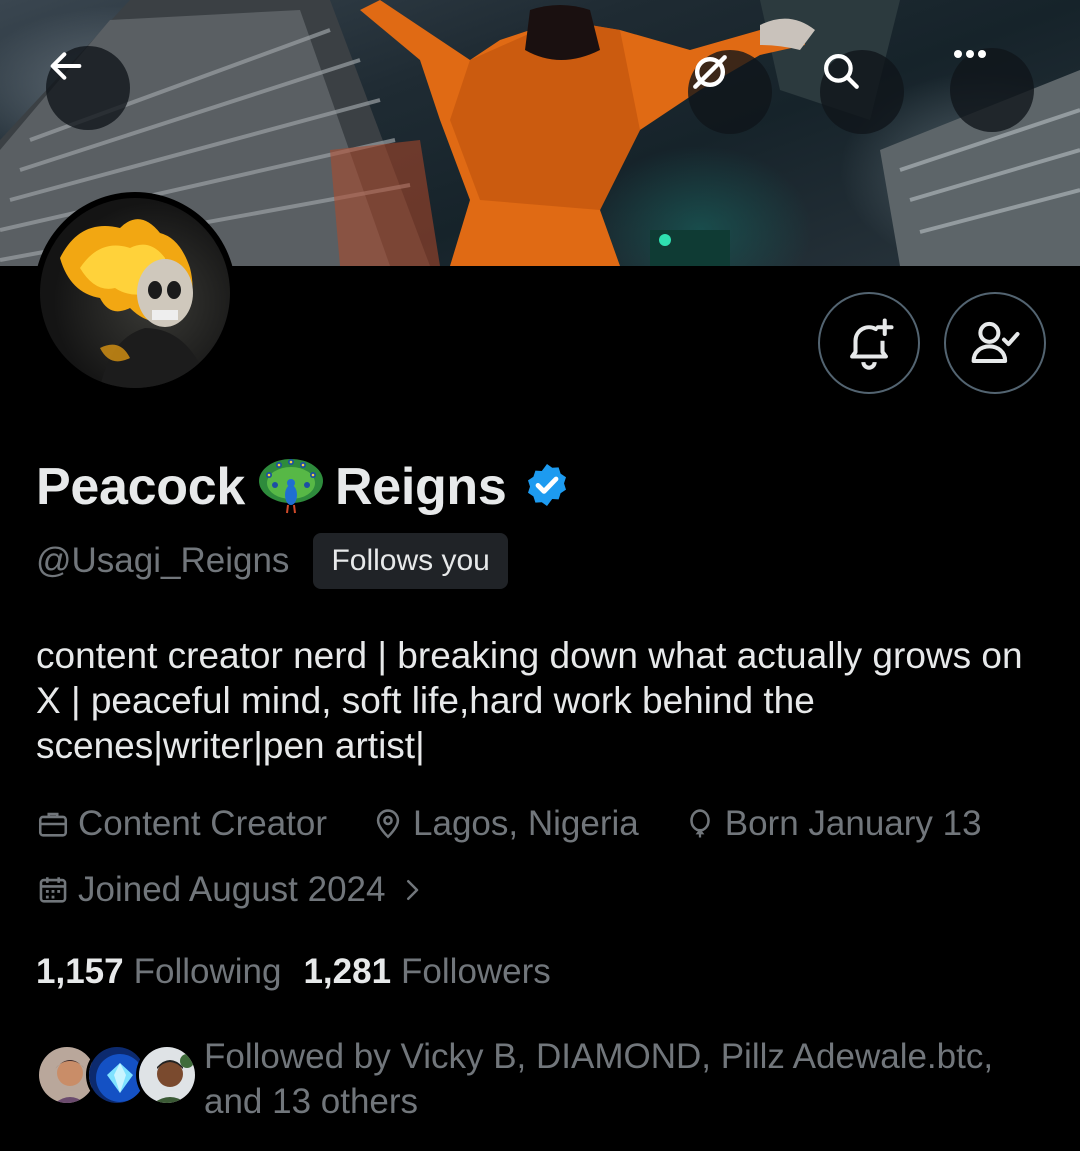 This screenshot has width=1080, height=1151. I want to click on search-button, so click(862, 92).